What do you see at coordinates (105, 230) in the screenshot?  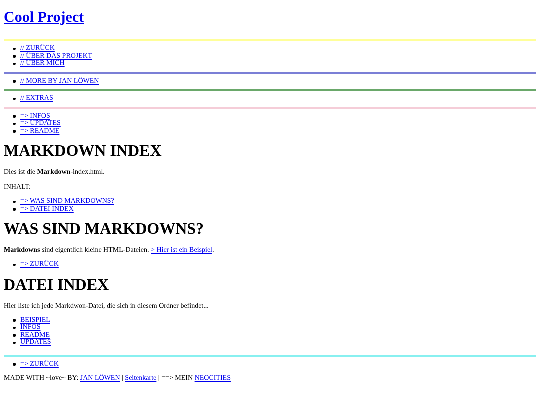 I see `section-heading: WAS SIND MARKDOWNS?` at bounding box center [105, 230].